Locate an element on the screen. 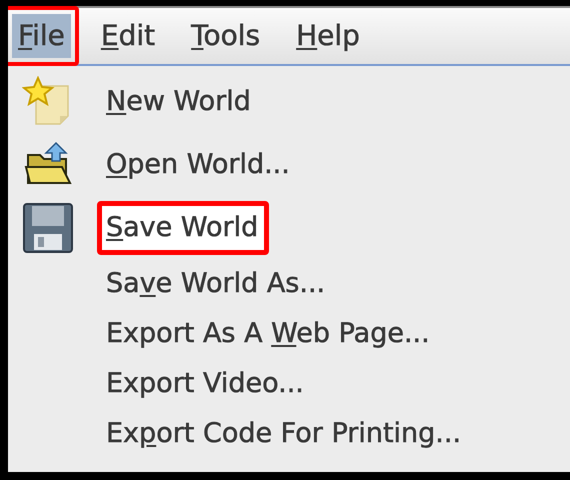  menu-title: File is located at coordinates (41, 36).